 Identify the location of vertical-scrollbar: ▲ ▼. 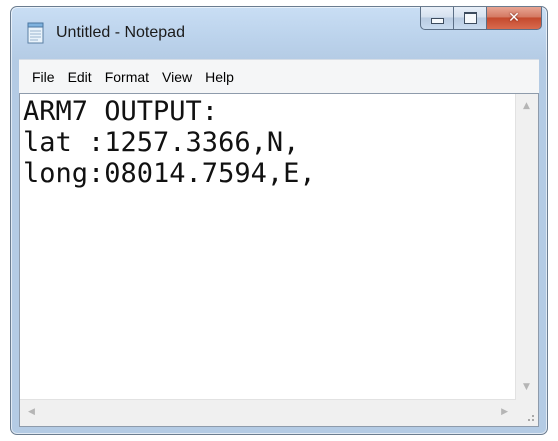
(526, 247).